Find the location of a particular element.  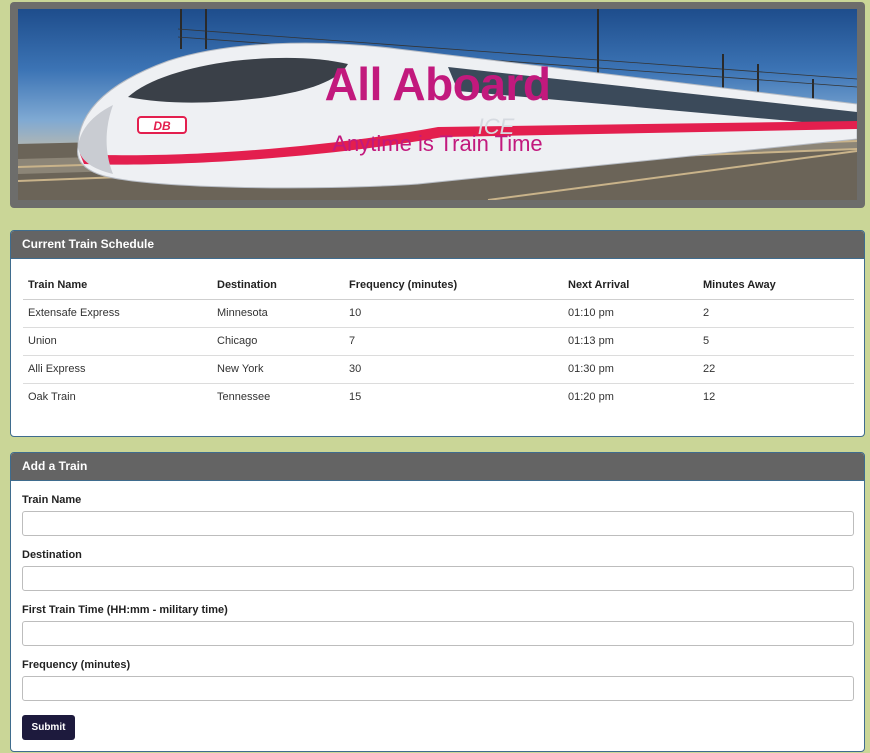

form-group-frequency: Frequency (minutes) is located at coordinates (438, 674).